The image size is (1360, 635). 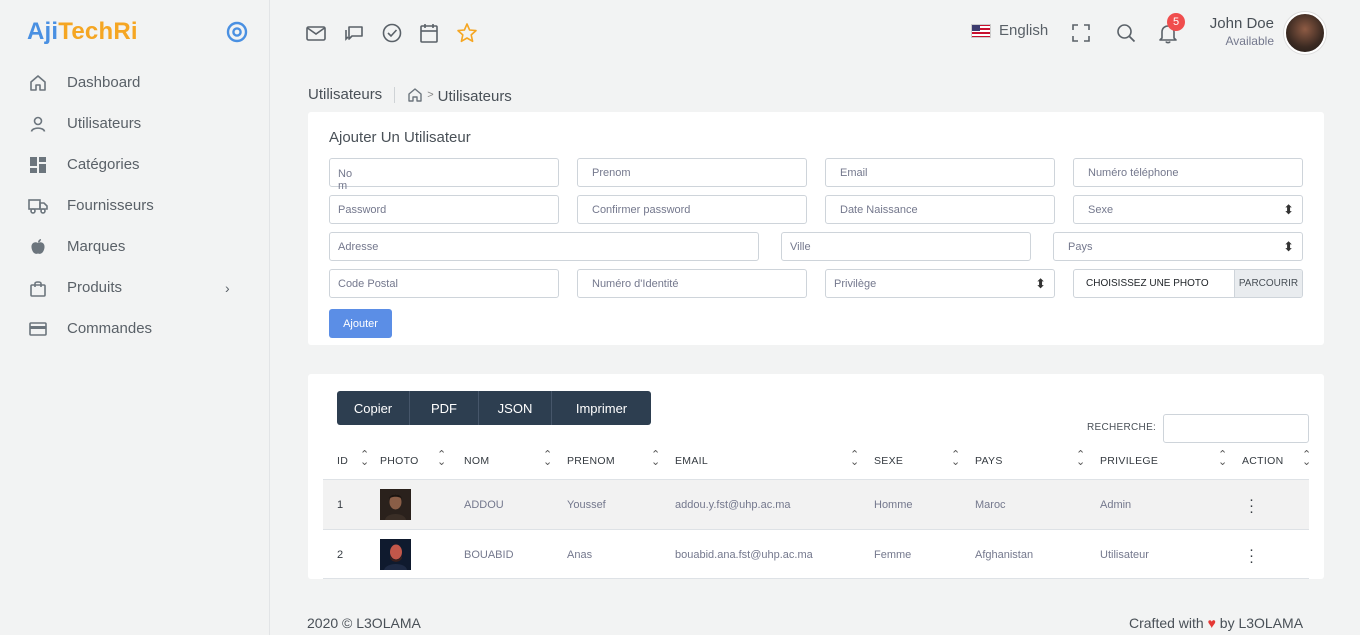 What do you see at coordinates (1268, 283) in the screenshot?
I see `browse-button: PARCOURIR` at bounding box center [1268, 283].